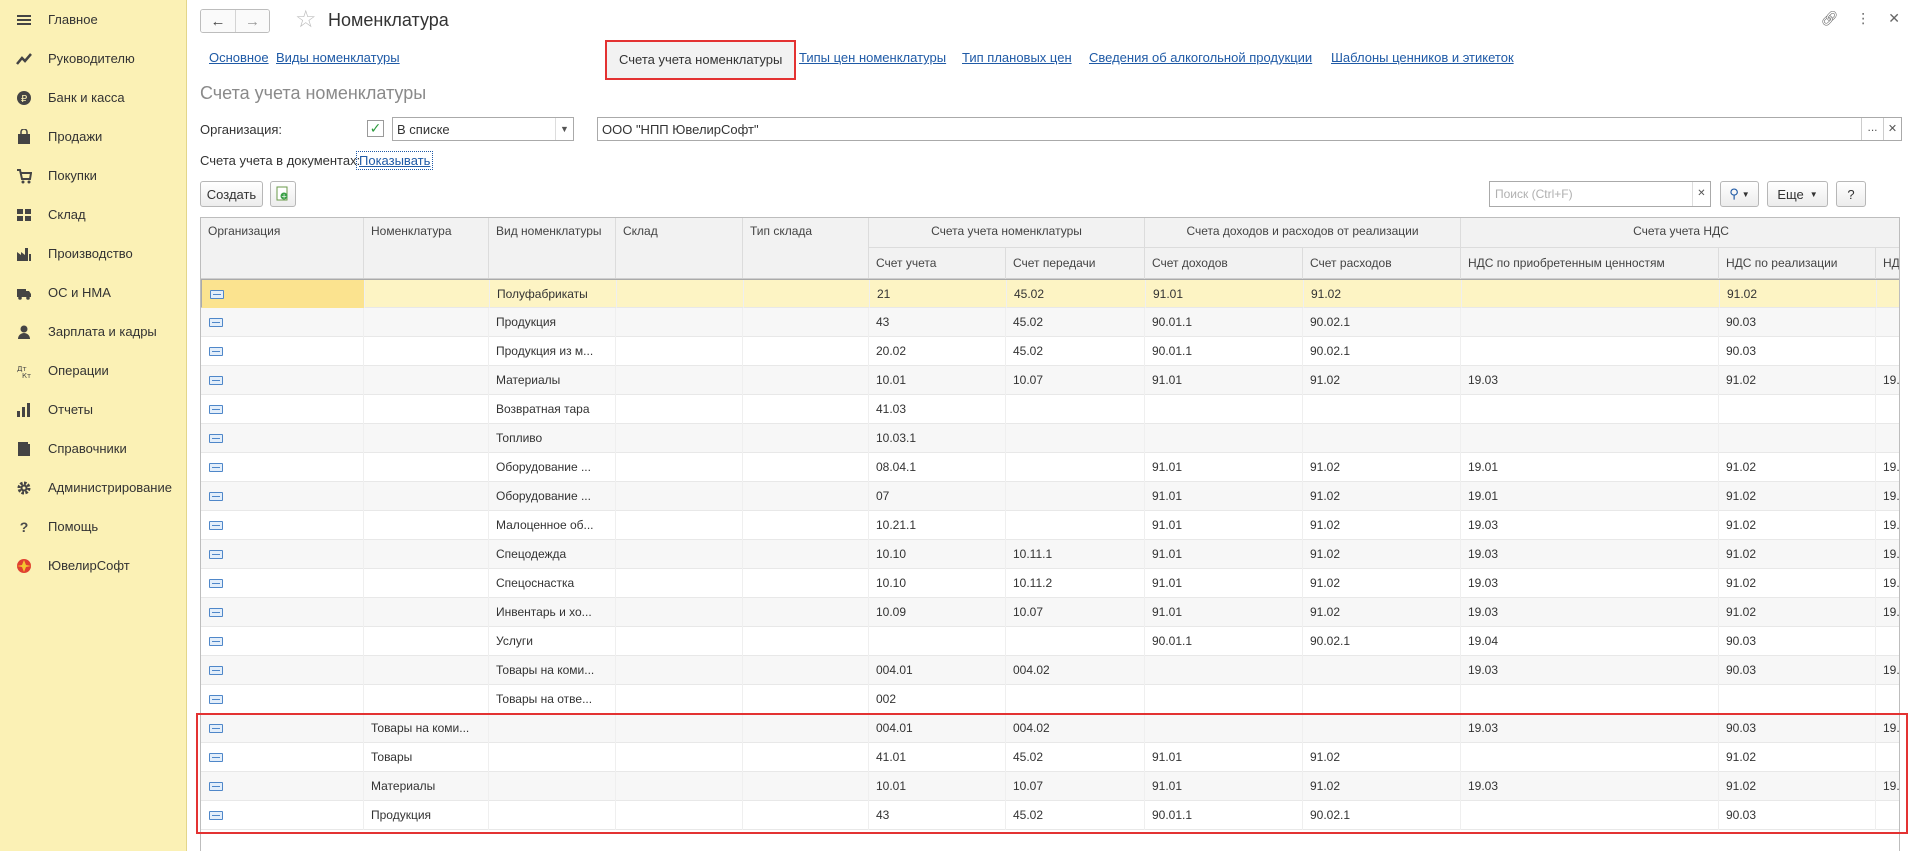 This screenshot has height=851, width=1914. I want to click on tab-nomenclature-kinds: Виды номенклатуры, so click(338, 57).